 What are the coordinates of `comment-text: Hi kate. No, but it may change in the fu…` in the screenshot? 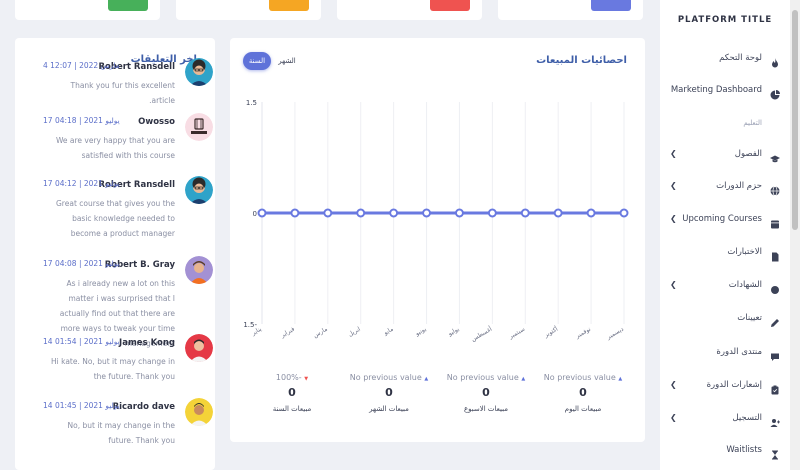 It's located at (113, 369).